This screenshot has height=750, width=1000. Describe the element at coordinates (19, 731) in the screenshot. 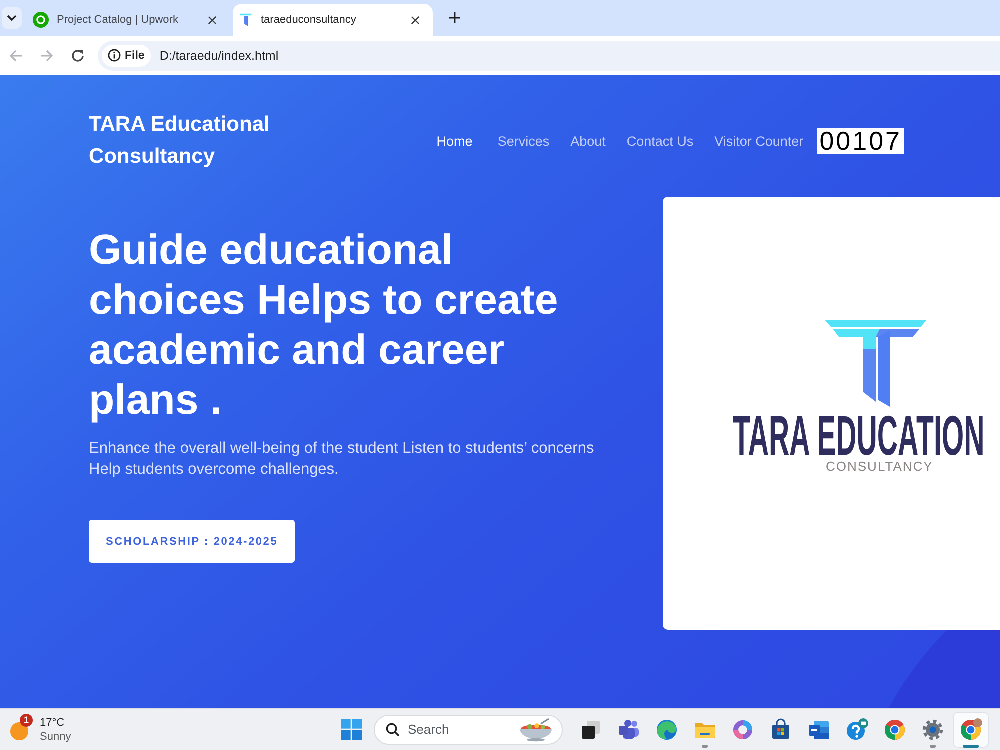

I see `sun-icon` at that location.